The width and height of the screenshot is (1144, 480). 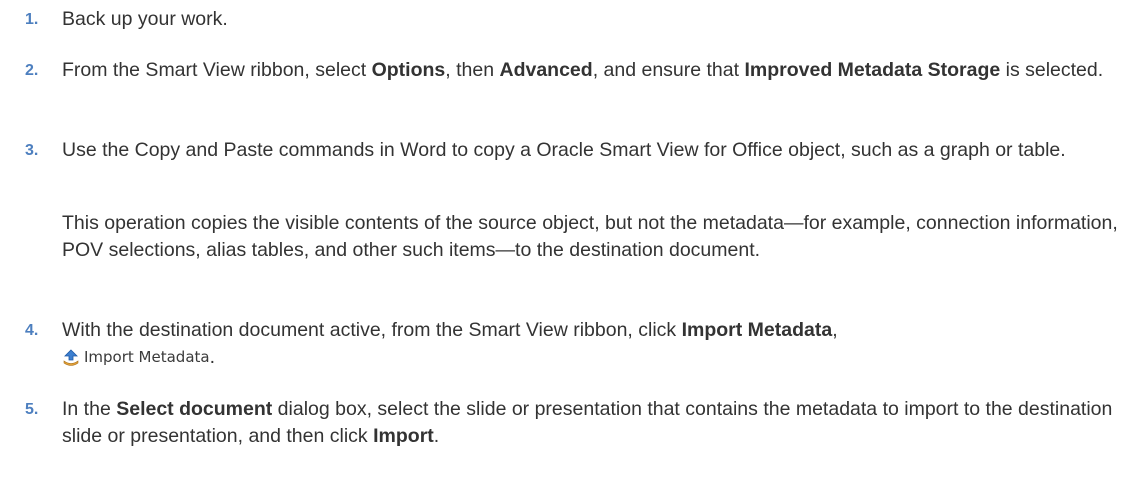 What do you see at coordinates (136, 357) in the screenshot?
I see `import-metadata-button-image: Import Metadata` at bounding box center [136, 357].